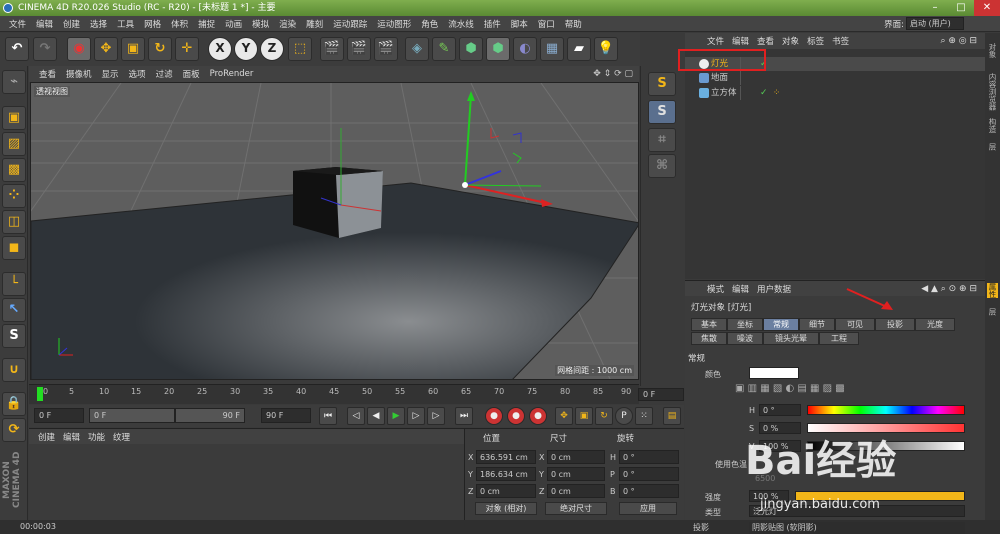 The height and width of the screenshot is (534, 1000). What do you see at coordinates (506, 508) in the screenshot?
I see `coordinate-mode-select: 对象 (相对)` at bounding box center [506, 508].